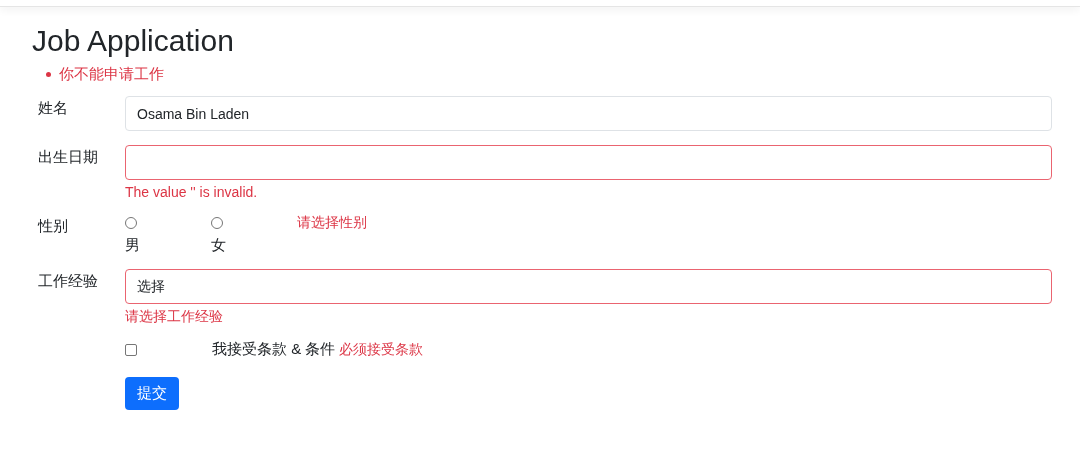 Image resolution: width=1080 pixels, height=459 pixels. What do you see at coordinates (332, 223) in the screenshot?
I see `validation-error: 请选择性别` at bounding box center [332, 223].